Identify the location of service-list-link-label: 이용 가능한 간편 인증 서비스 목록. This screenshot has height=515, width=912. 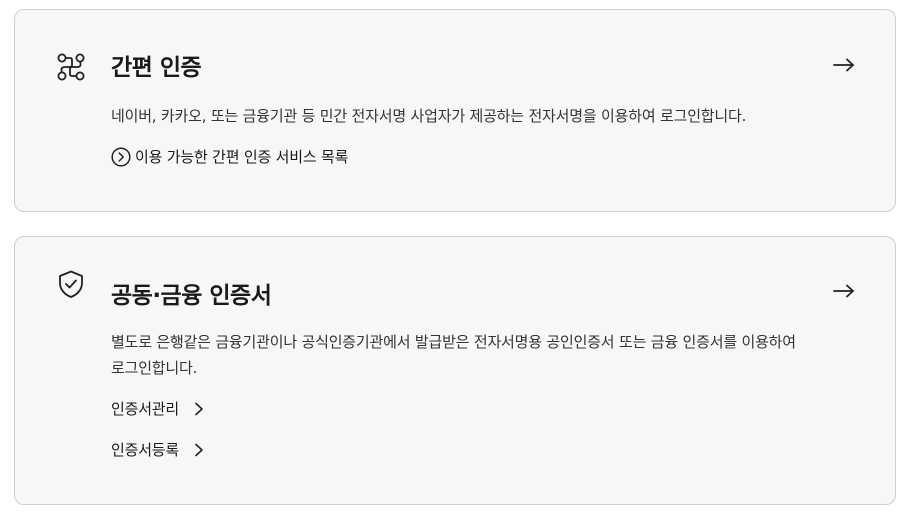
(242, 157).